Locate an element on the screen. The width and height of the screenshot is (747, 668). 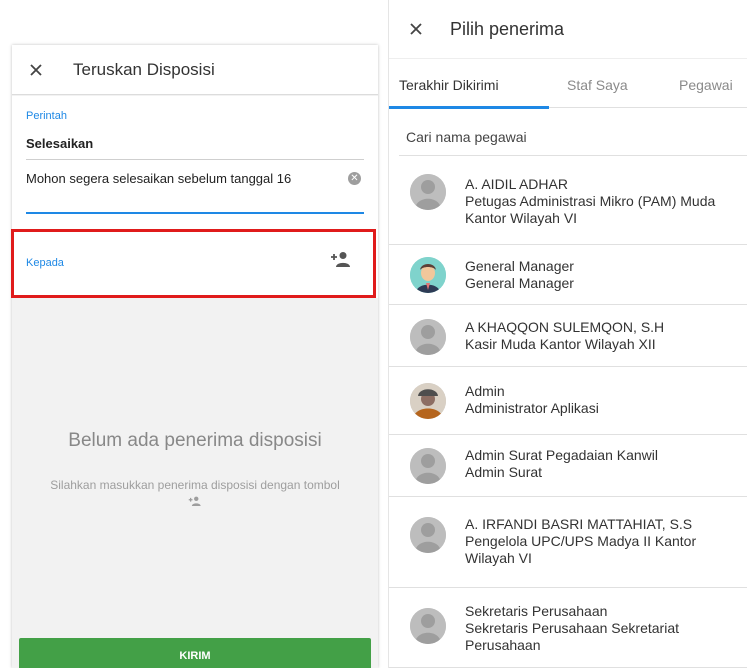
add-person-icon is located at coordinates (194, 501).